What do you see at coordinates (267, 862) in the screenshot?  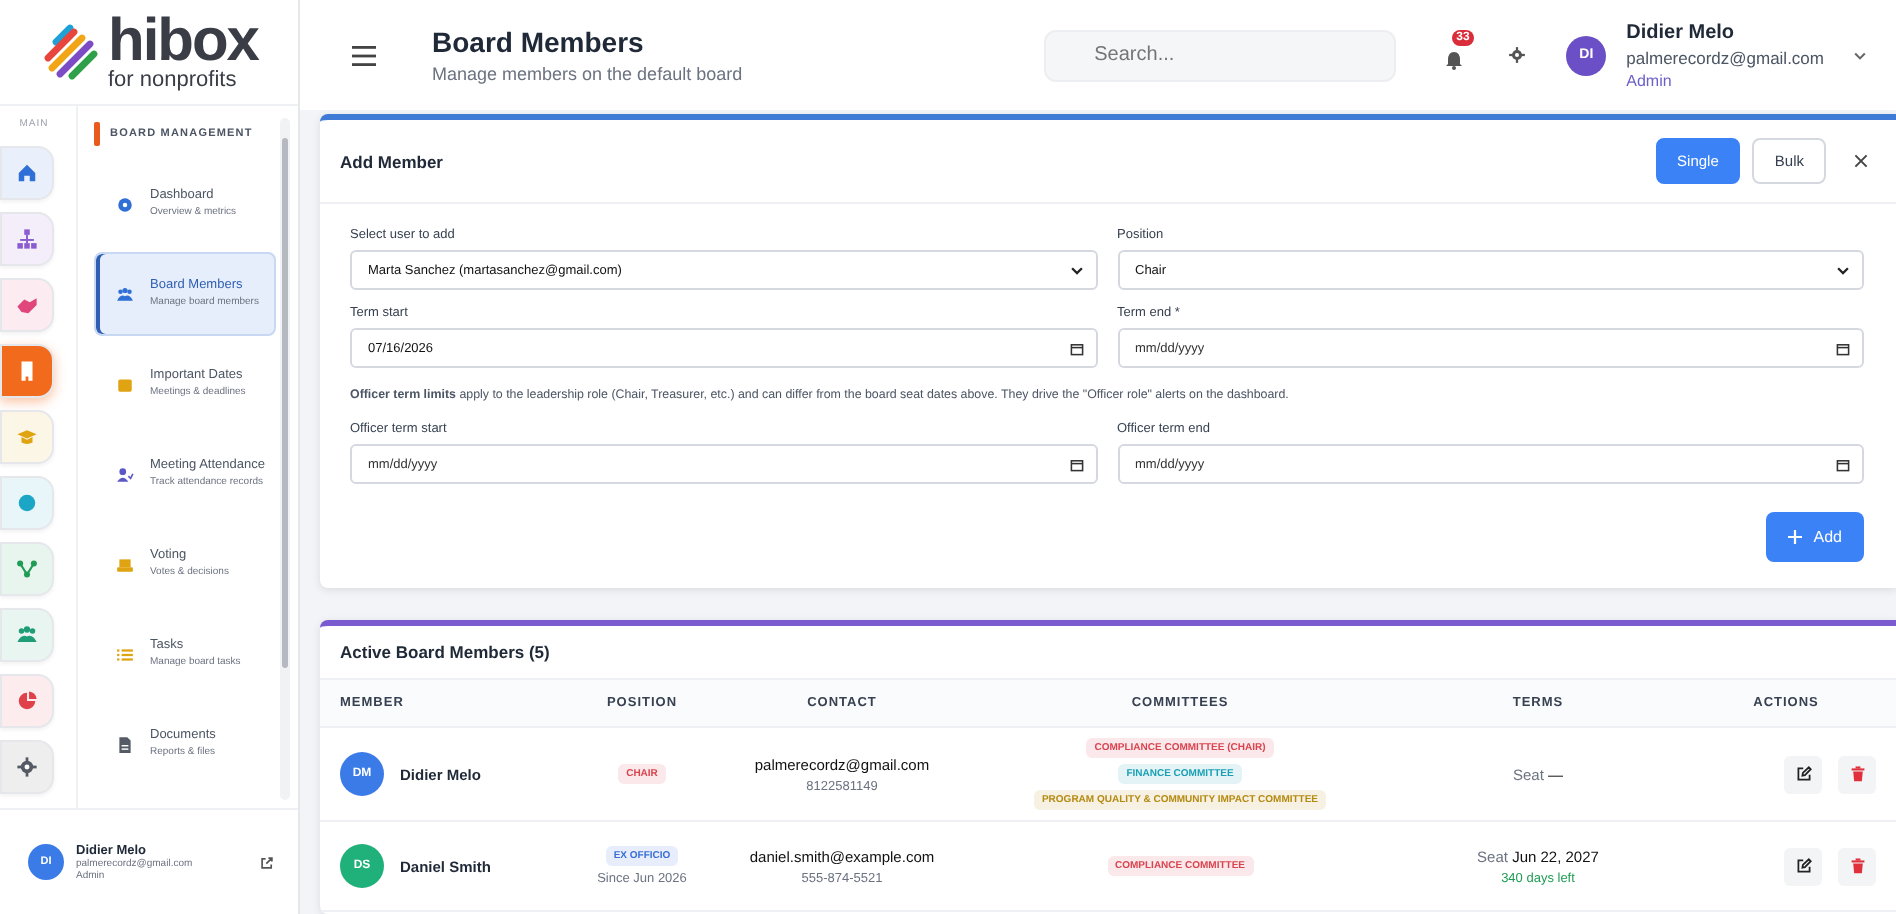 I see `external-link-icon` at bounding box center [267, 862].